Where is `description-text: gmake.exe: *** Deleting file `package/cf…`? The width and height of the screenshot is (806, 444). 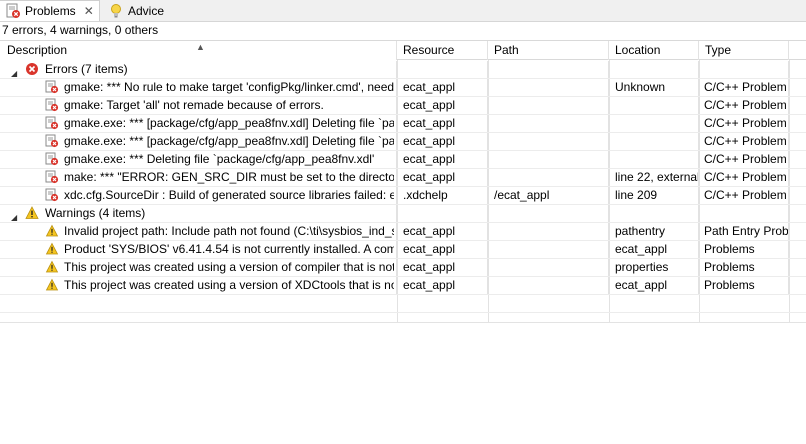 description-text: gmake.exe: *** Deleting file `package/cf… is located at coordinates (219, 159).